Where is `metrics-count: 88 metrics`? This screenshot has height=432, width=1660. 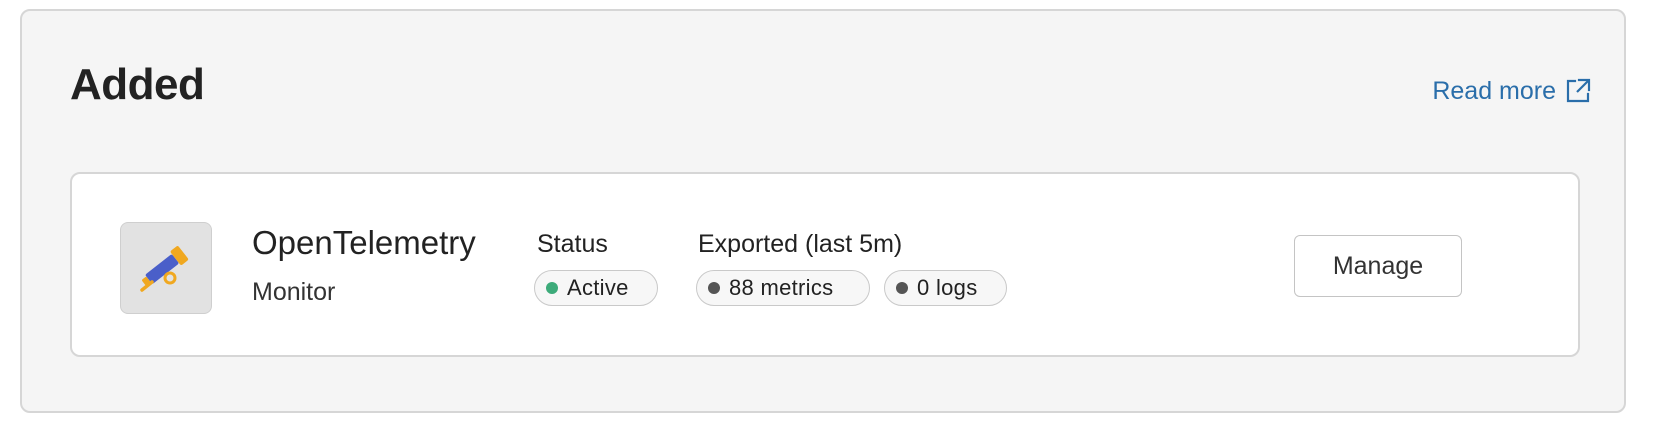
metrics-count: 88 metrics is located at coordinates (781, 287).